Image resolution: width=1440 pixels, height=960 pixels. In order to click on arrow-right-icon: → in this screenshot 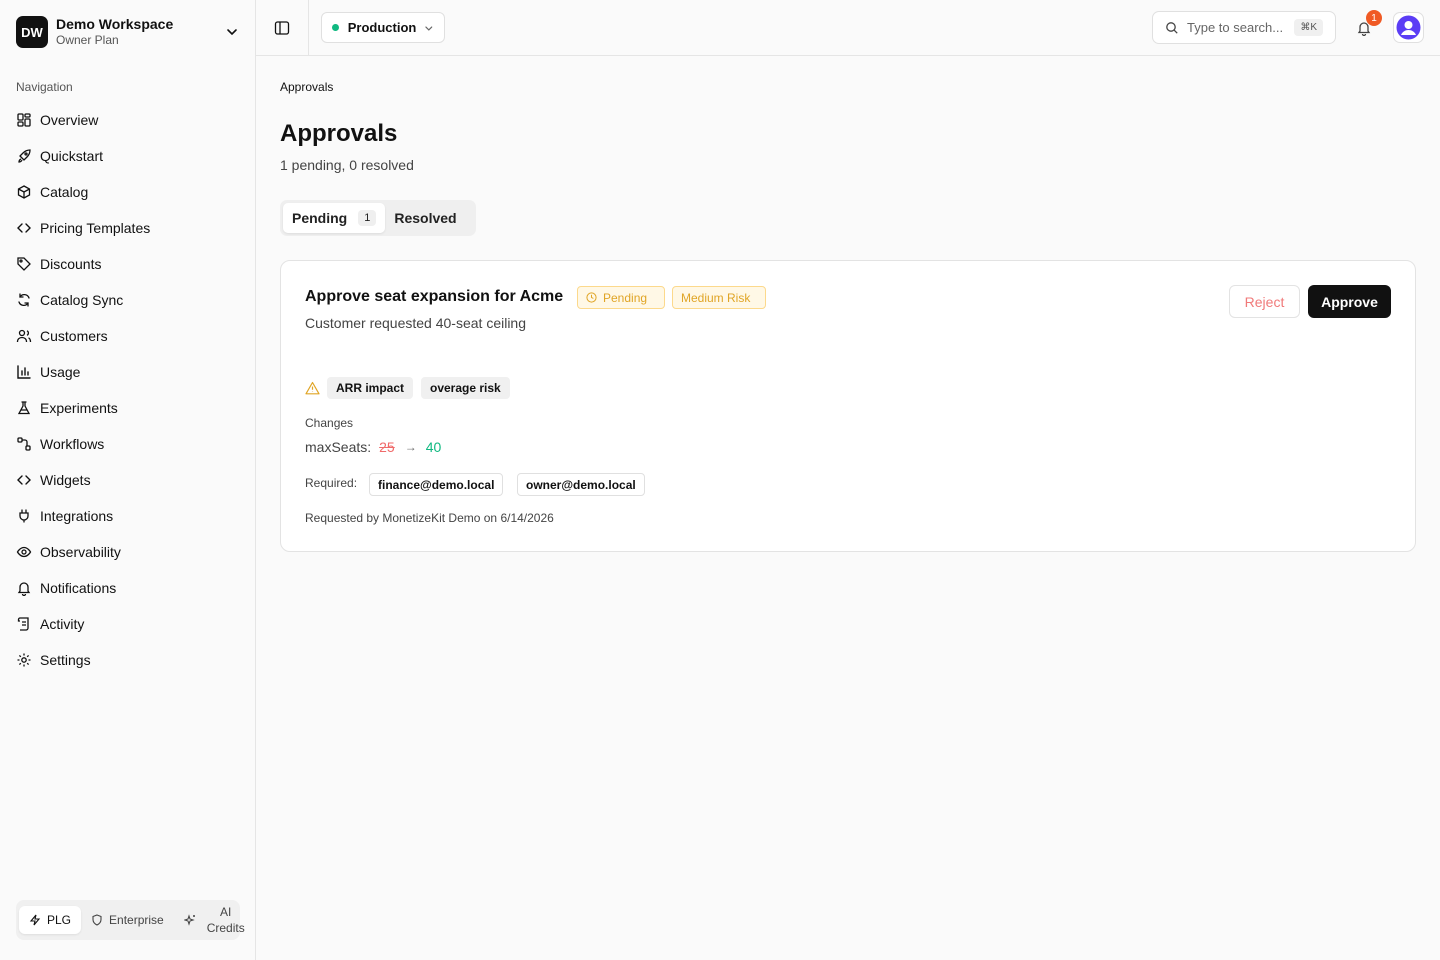, I will do `click(410, 447)`.